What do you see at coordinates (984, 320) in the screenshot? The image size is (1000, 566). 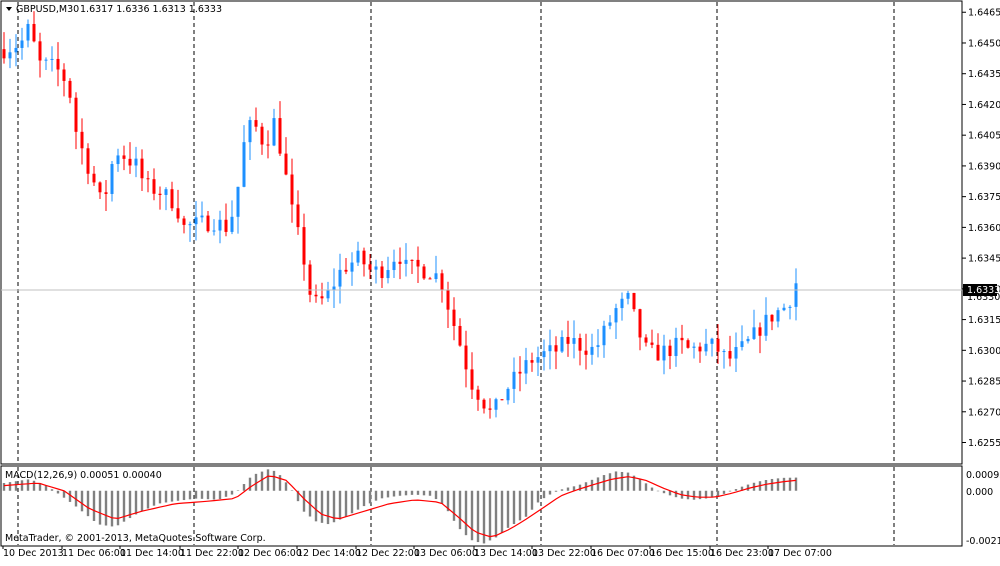 I see `price-tick-label: 1.6315` at bounding box center [984, 320].